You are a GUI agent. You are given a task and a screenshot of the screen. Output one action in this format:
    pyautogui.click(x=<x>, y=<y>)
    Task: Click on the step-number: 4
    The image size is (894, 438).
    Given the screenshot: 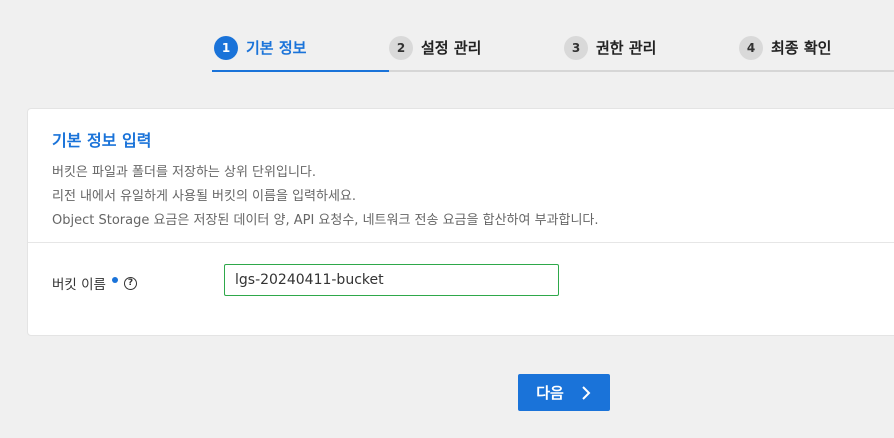 What is the action you would take?
    pyautogui.click(x=751, y=48)
    